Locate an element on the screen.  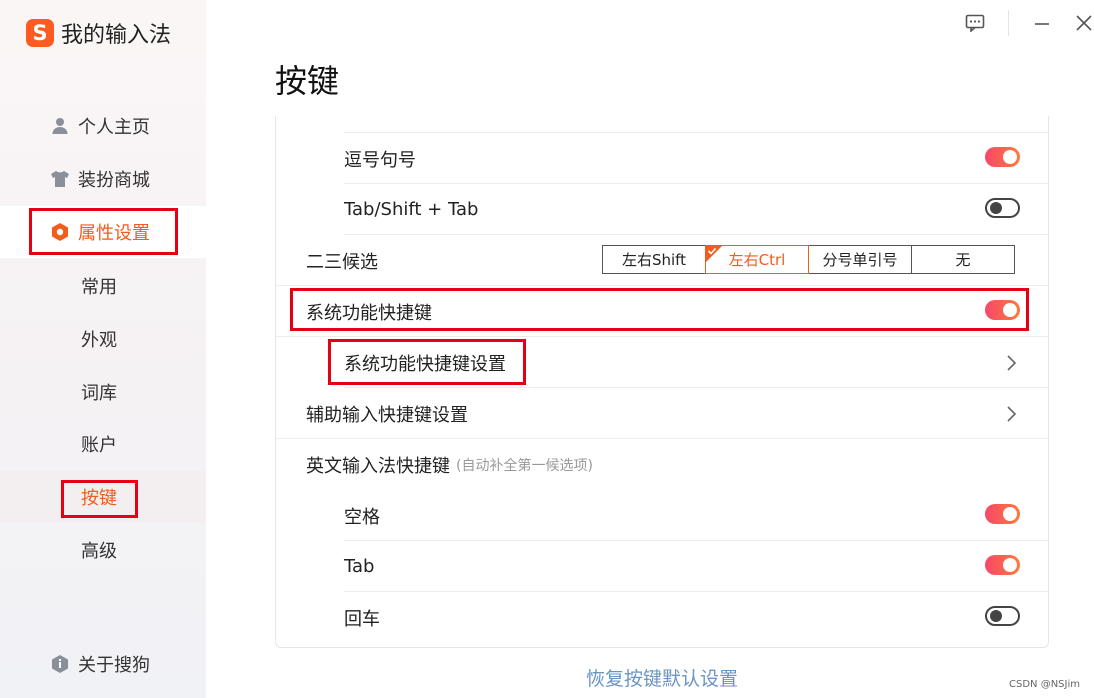
sidebar-item-label: 高级 is located at coordinates (99, 551).